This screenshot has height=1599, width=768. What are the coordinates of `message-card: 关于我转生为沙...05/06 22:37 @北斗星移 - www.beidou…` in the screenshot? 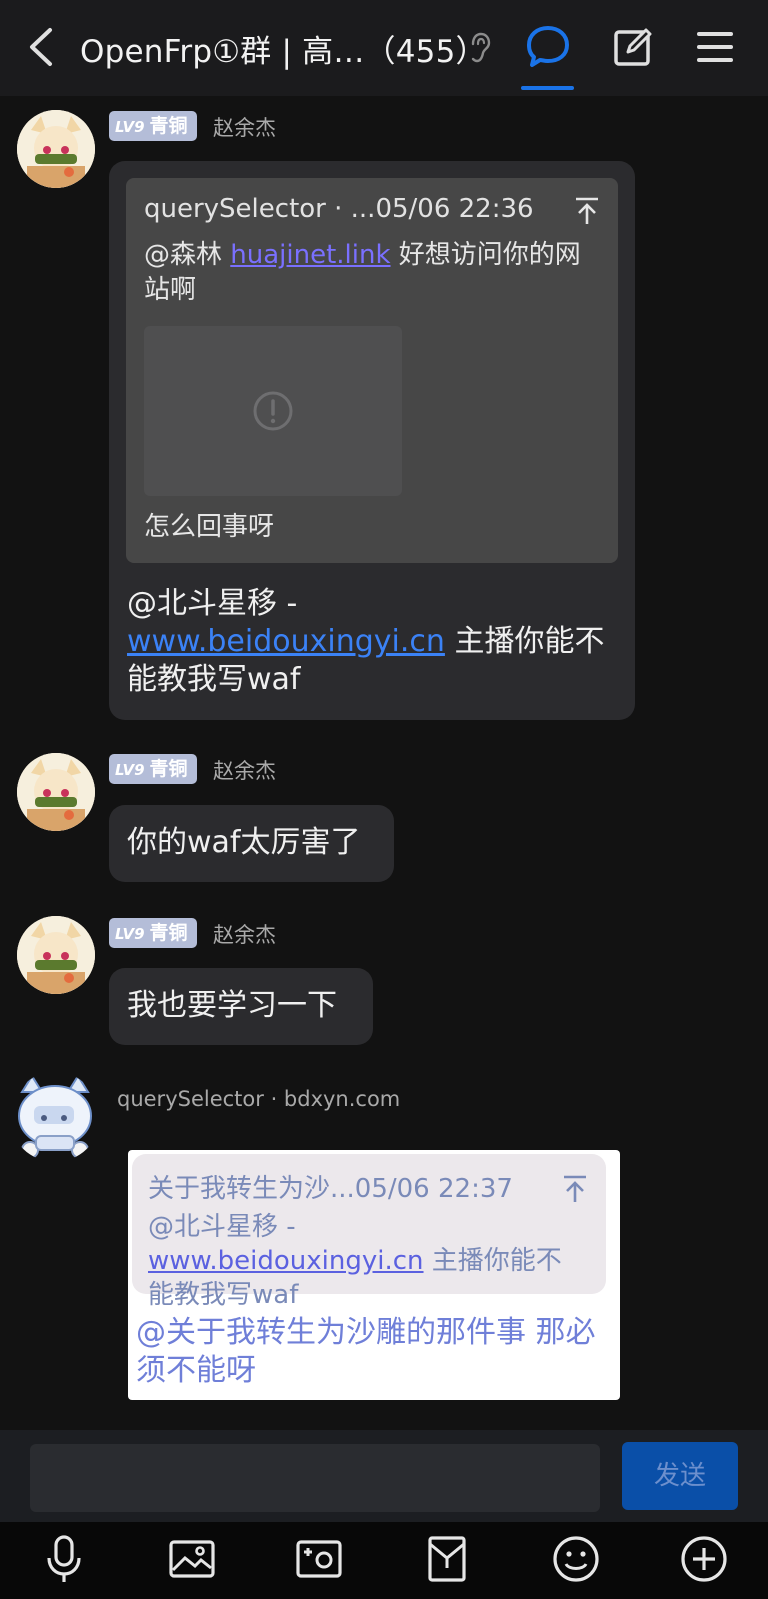 It's located at (374, 1275).